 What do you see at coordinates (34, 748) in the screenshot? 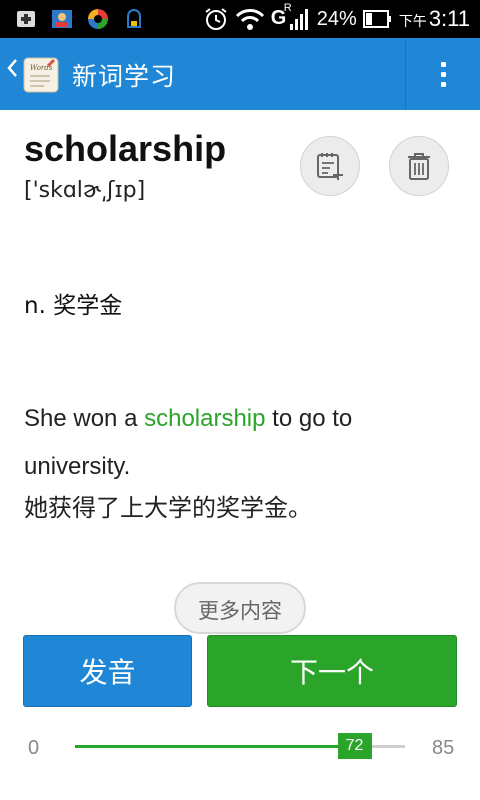
I see `progress-min-label: 0` at bounding box center [34, 748].